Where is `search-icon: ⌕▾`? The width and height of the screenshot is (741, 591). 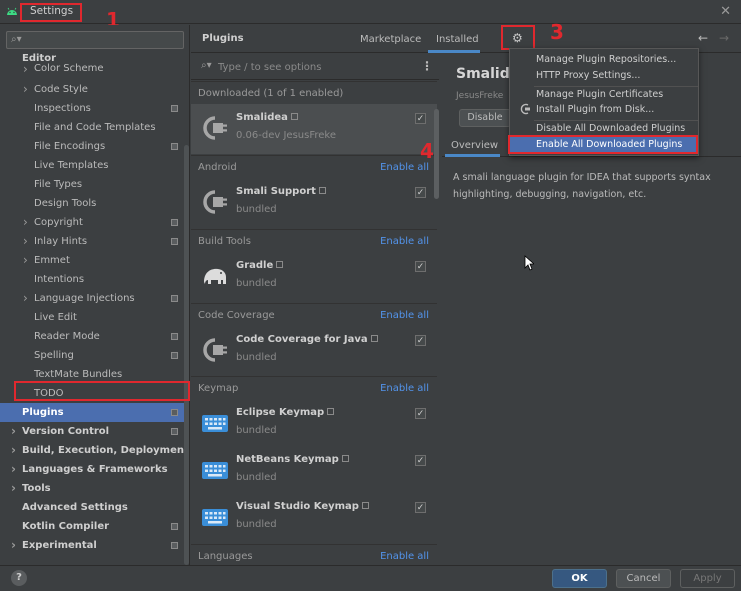 search-icon: ⌕▾ is located at coordinates (16, 39).